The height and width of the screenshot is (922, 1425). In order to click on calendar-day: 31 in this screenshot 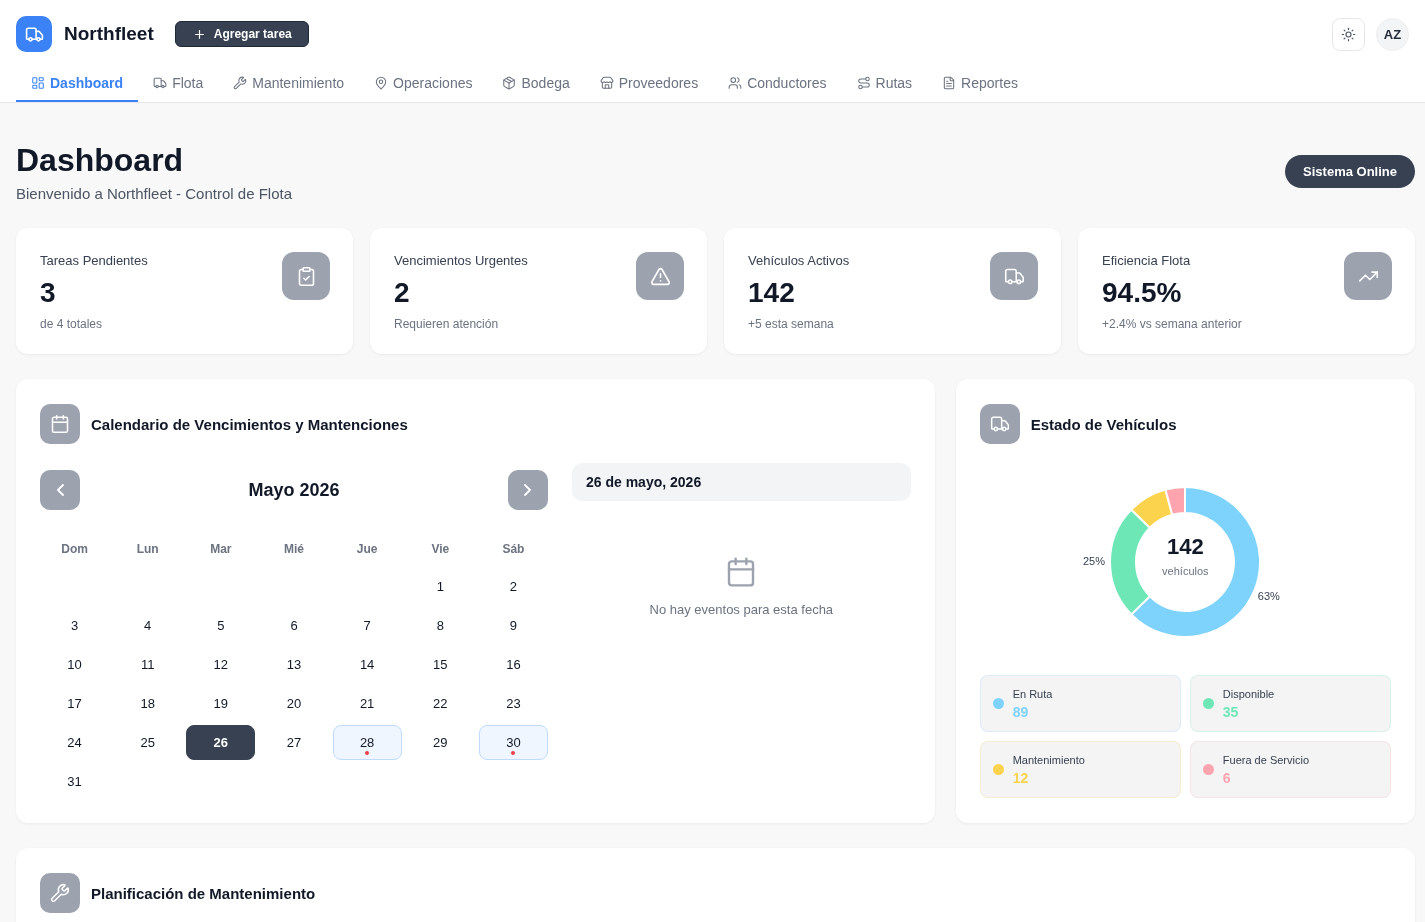, I will do `click(75, 781)`.